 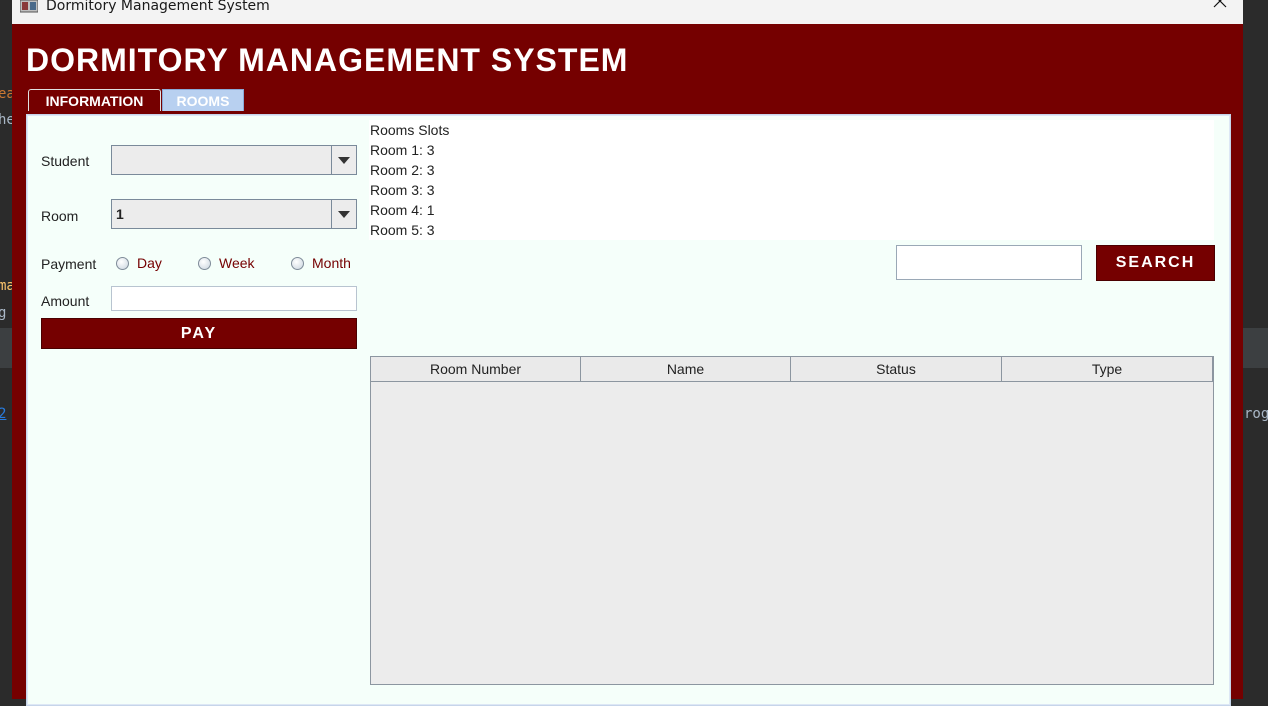 I want to click on column-header-room-number: Room Number, so click(x=476, y=369).